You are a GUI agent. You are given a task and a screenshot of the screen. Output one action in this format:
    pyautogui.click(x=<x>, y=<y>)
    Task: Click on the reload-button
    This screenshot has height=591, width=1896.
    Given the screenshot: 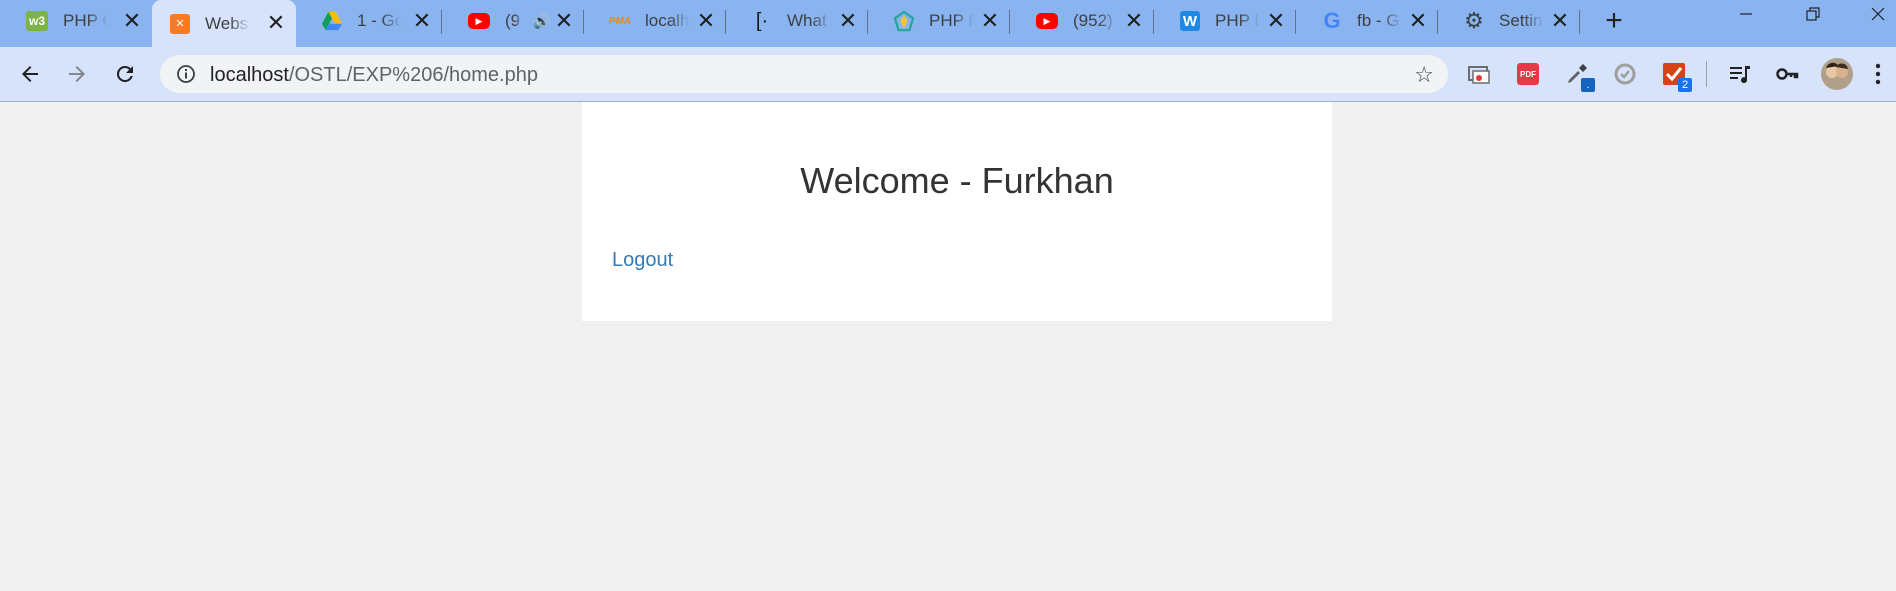 What is the action you would take?
    pyautogui.click(x=125, y=74)
    